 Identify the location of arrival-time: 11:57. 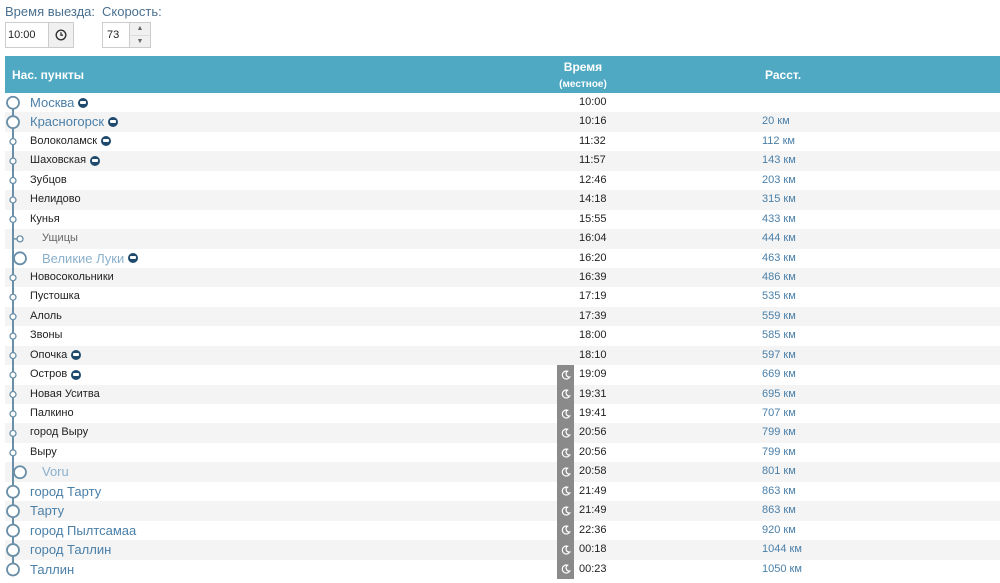
(592, 160).